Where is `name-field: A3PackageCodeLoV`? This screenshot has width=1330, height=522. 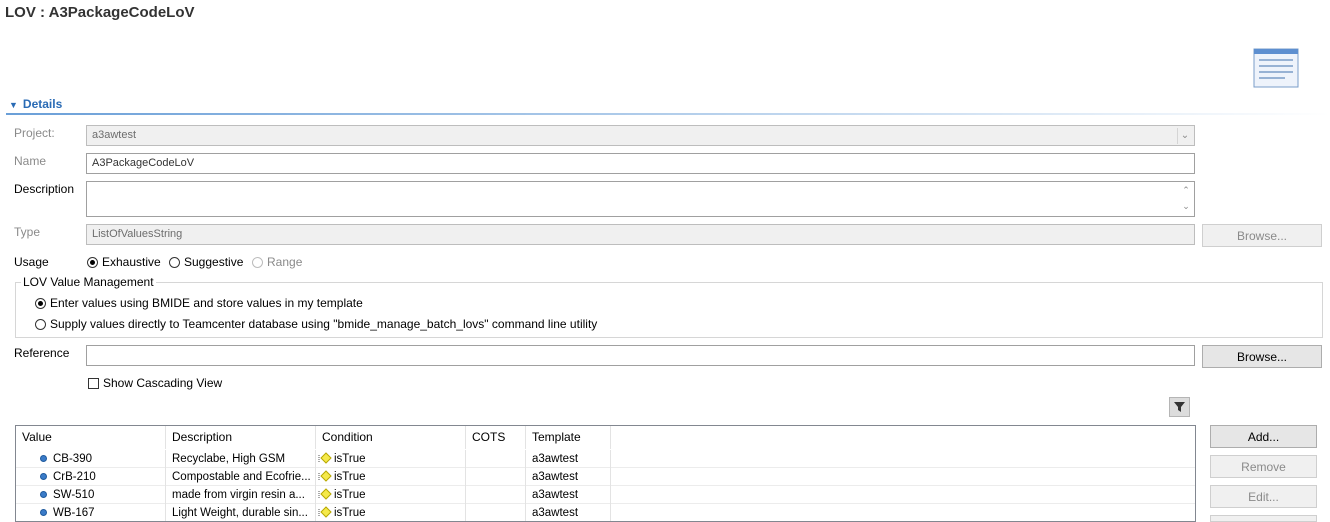
name-field: A3PackageCodeLoV is located at coordinates (640, 163).